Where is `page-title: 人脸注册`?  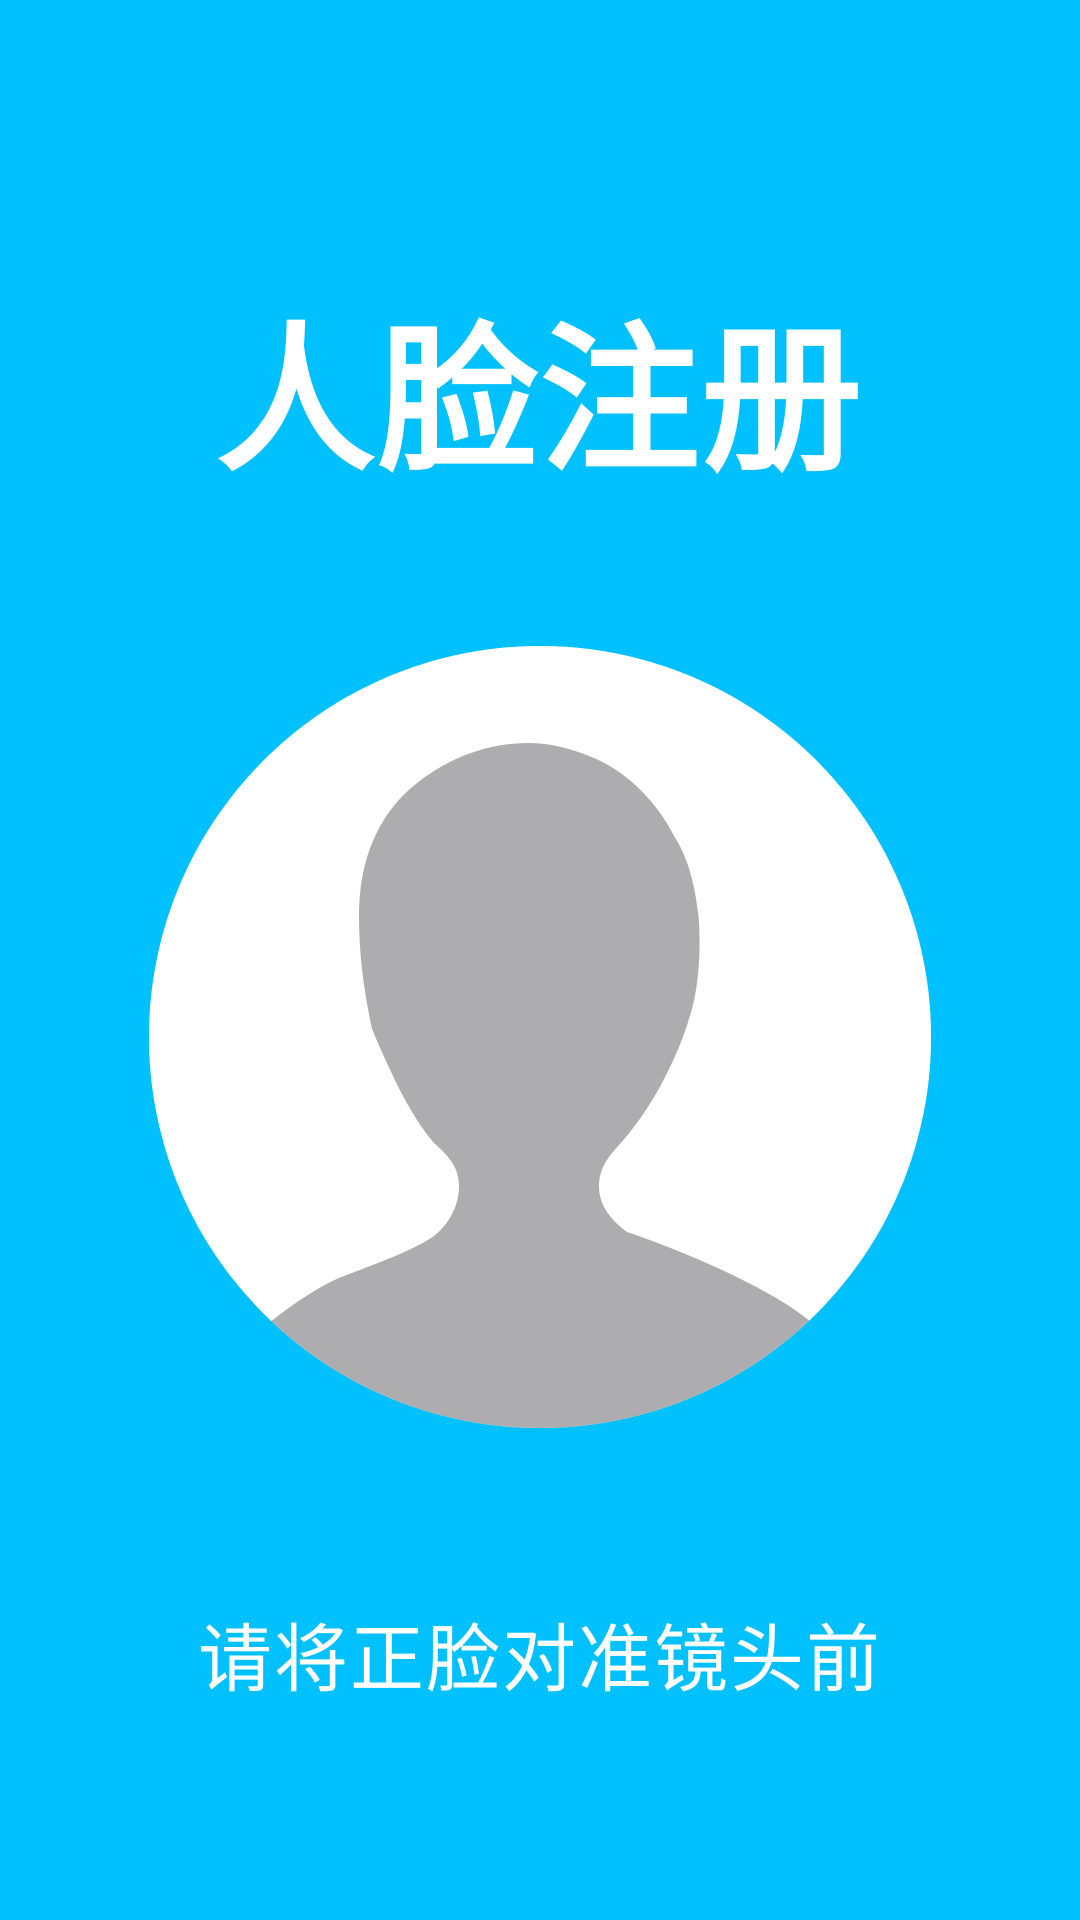 page-title: 人脸注册 is located at coordinates (539, 400).